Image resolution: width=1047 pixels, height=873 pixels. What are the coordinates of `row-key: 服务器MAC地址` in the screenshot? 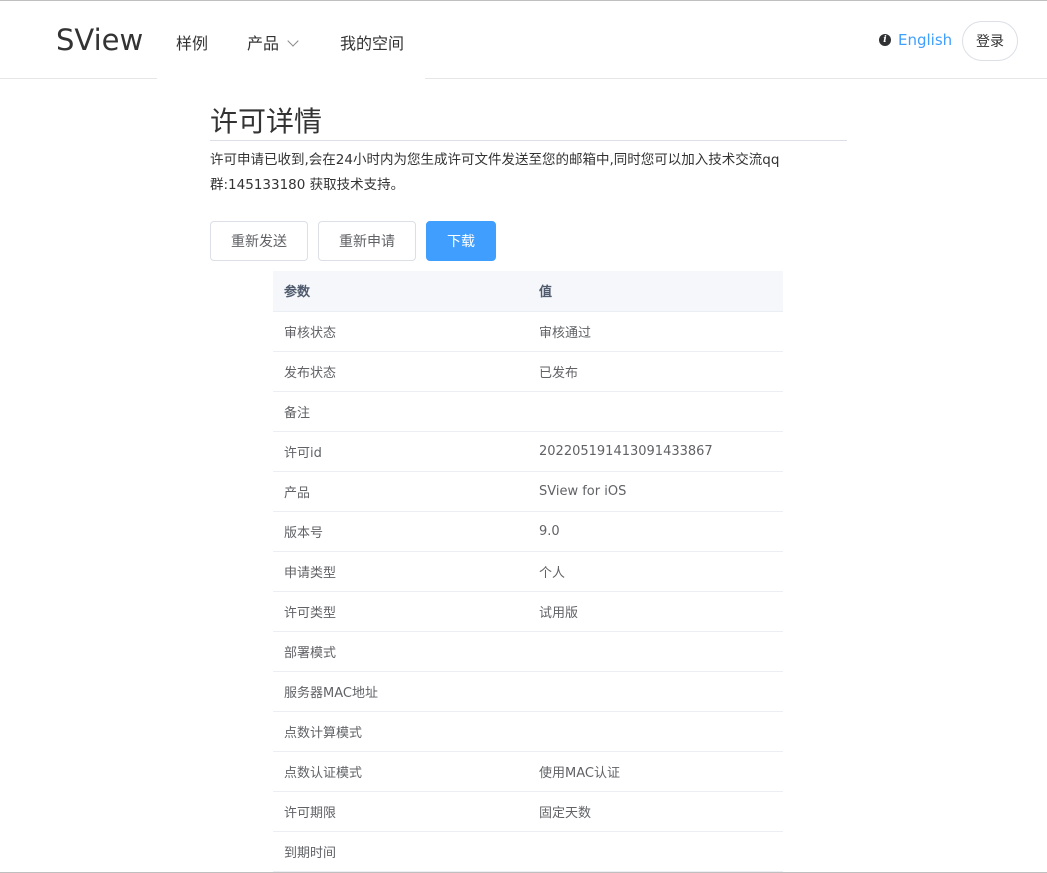 It's located at (400, 691).